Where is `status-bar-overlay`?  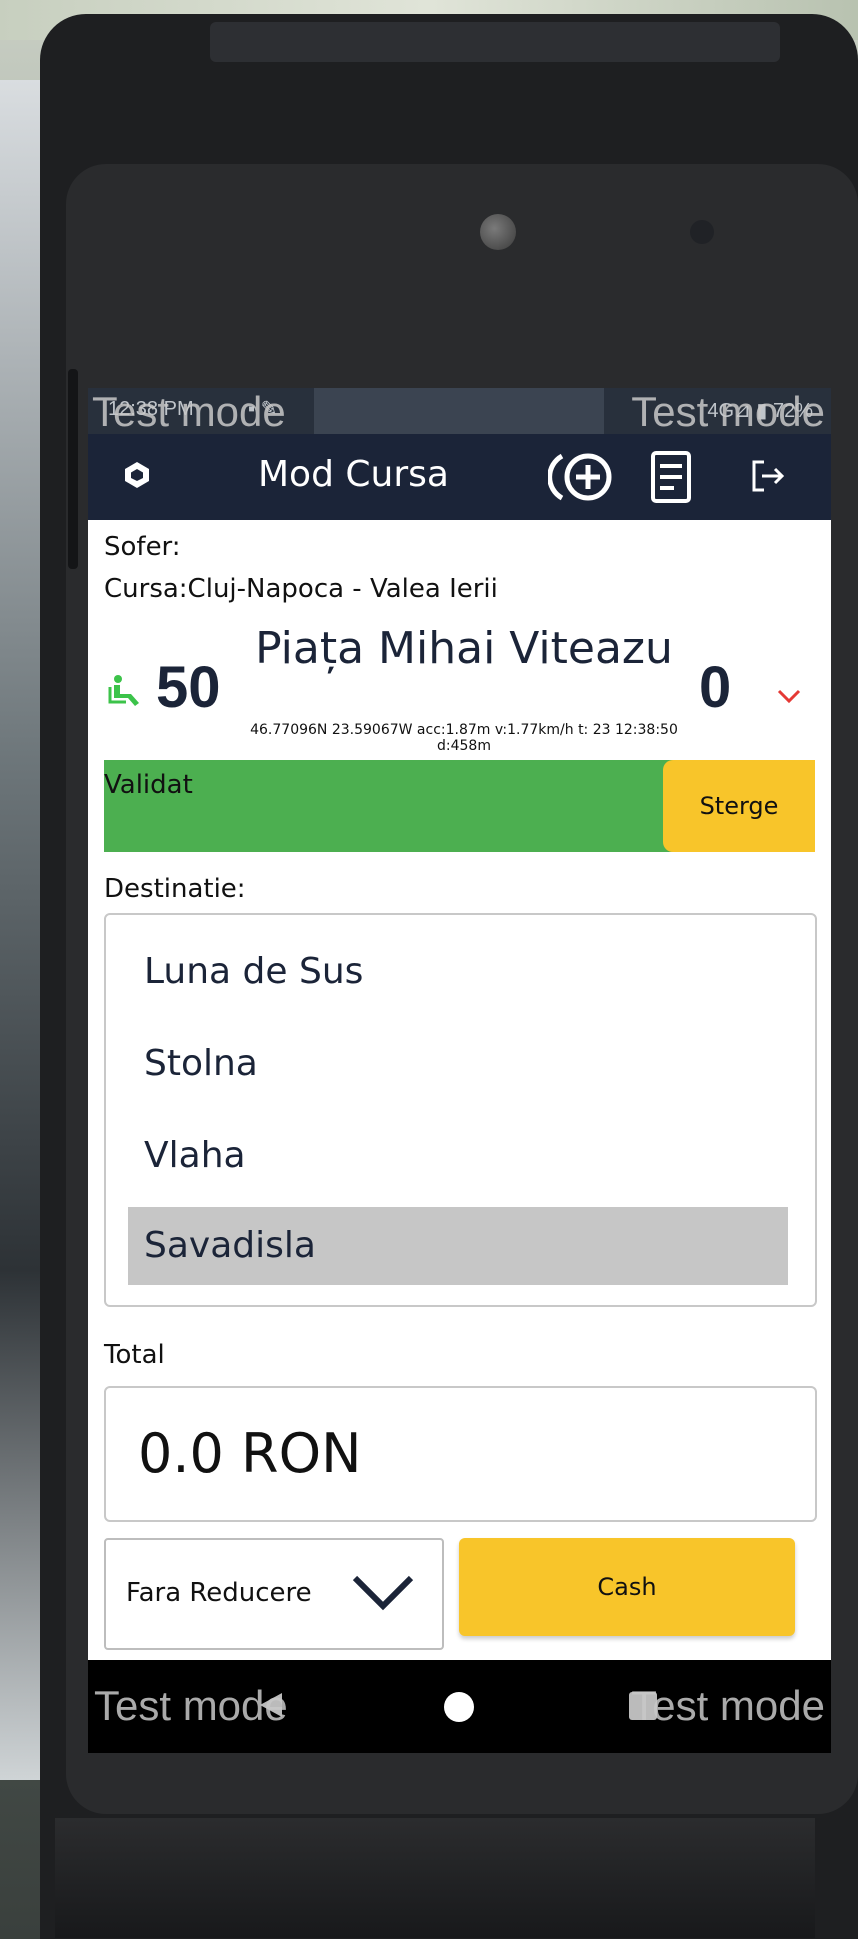
status-bar-overlay is located at coordinates (459, 411).